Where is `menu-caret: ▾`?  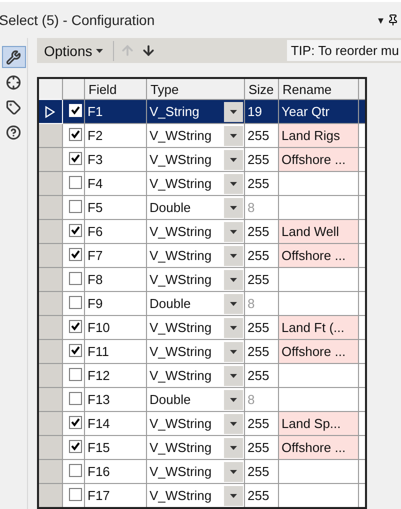
menu-caret: ▾ is located at coordinates (381, 20).